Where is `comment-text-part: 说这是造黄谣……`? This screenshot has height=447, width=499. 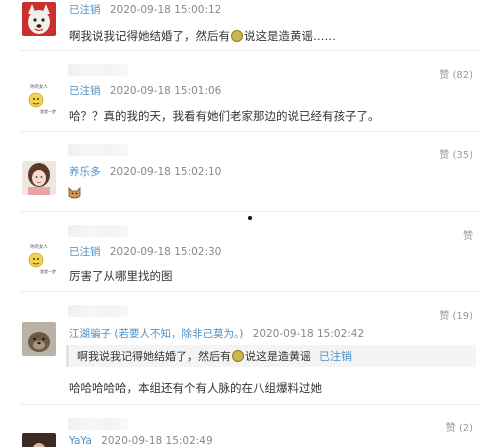 comment-text-part: 说这是造黄谣…… is located at coordinates (290, 36).